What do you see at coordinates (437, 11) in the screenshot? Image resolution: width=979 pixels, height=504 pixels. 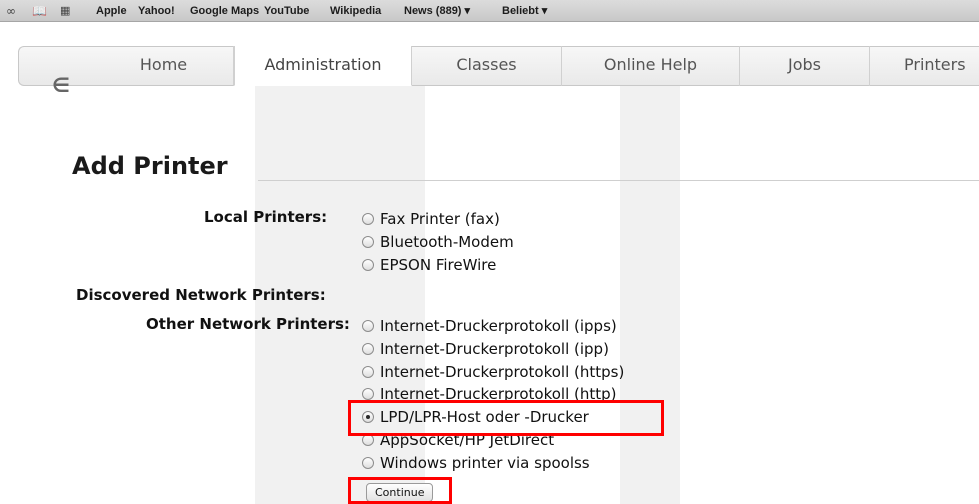 I see `bookmark-news-folder: News (889) ▾` at bounding box center [437, 11].